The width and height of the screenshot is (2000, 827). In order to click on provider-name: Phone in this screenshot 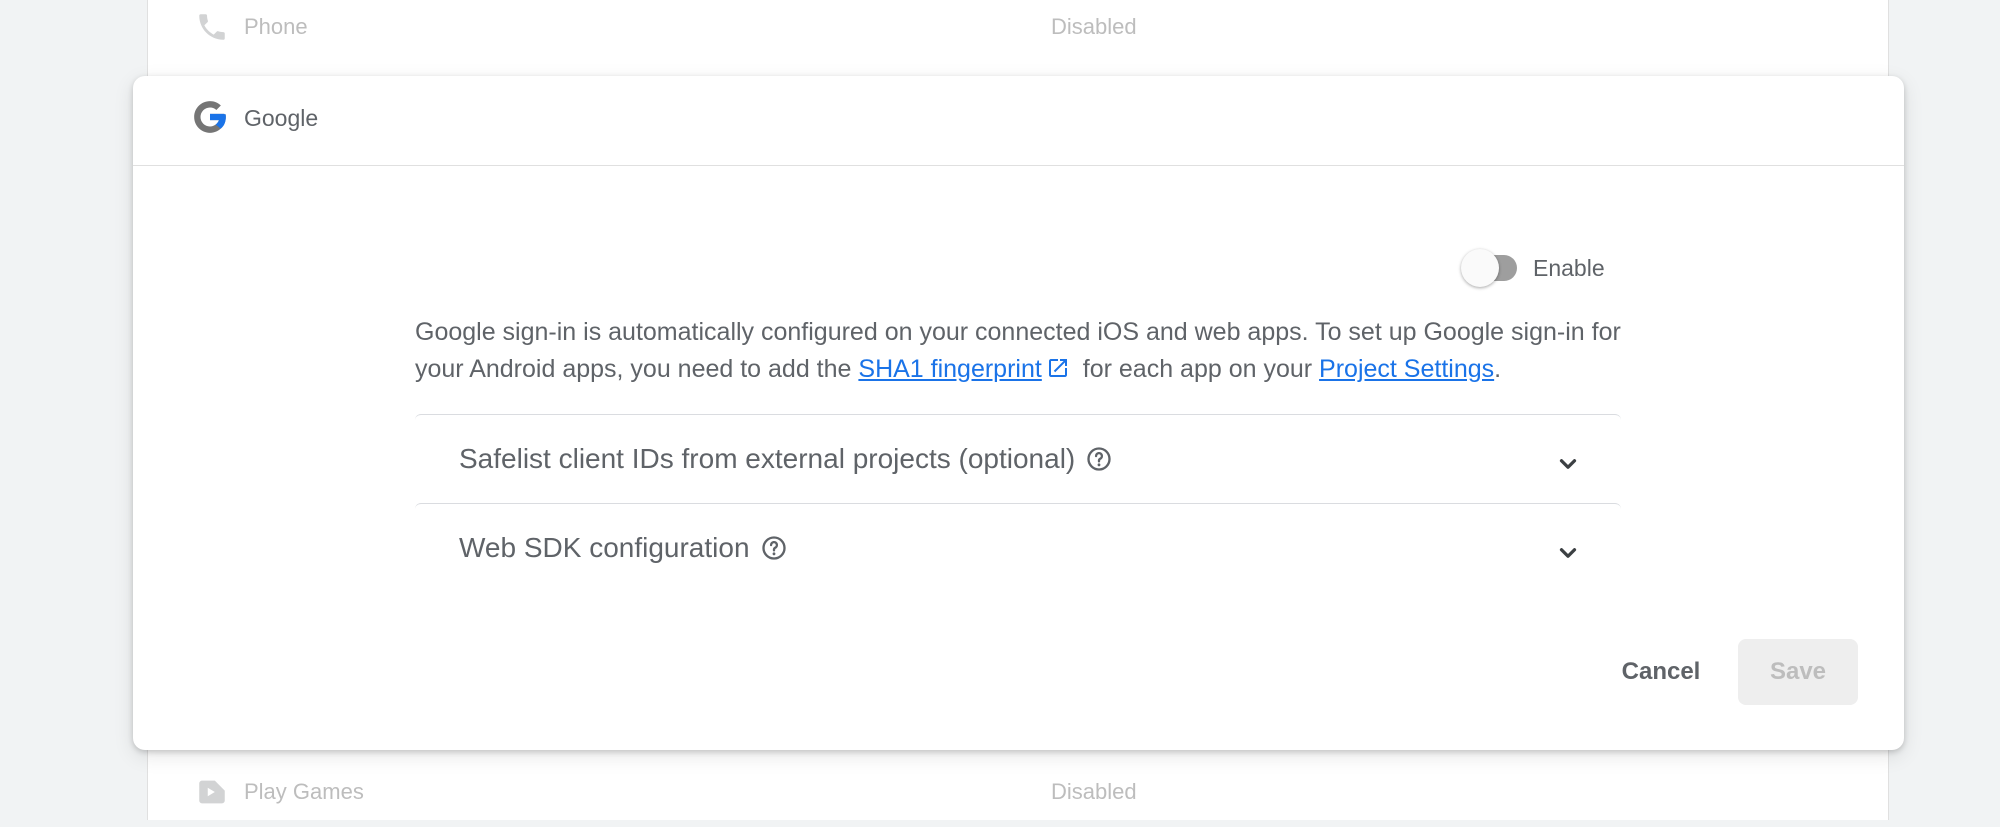, I will do `click(276, 26)`.